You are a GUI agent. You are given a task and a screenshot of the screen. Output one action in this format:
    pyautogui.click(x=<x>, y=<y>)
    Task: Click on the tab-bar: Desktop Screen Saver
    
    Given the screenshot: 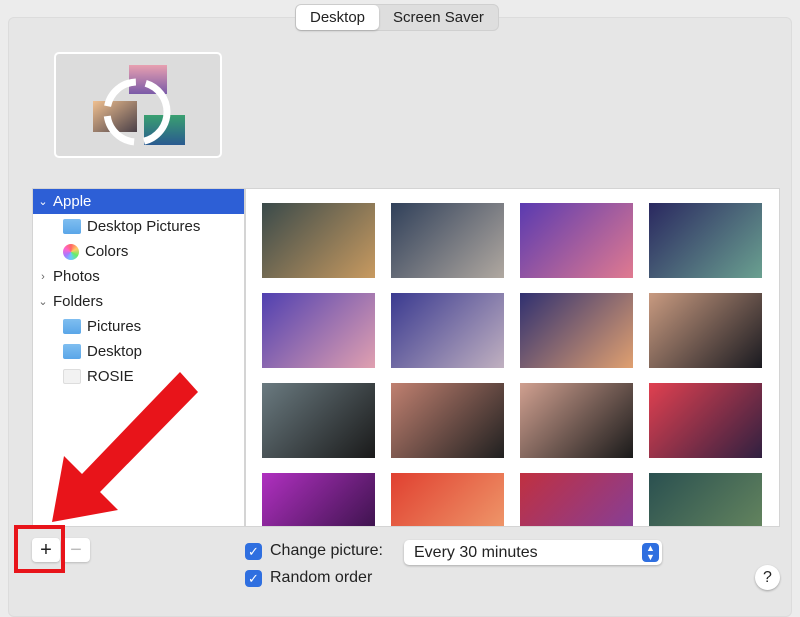 What is the action you would take?
    pyautogui.click(x=397, y=17)
    